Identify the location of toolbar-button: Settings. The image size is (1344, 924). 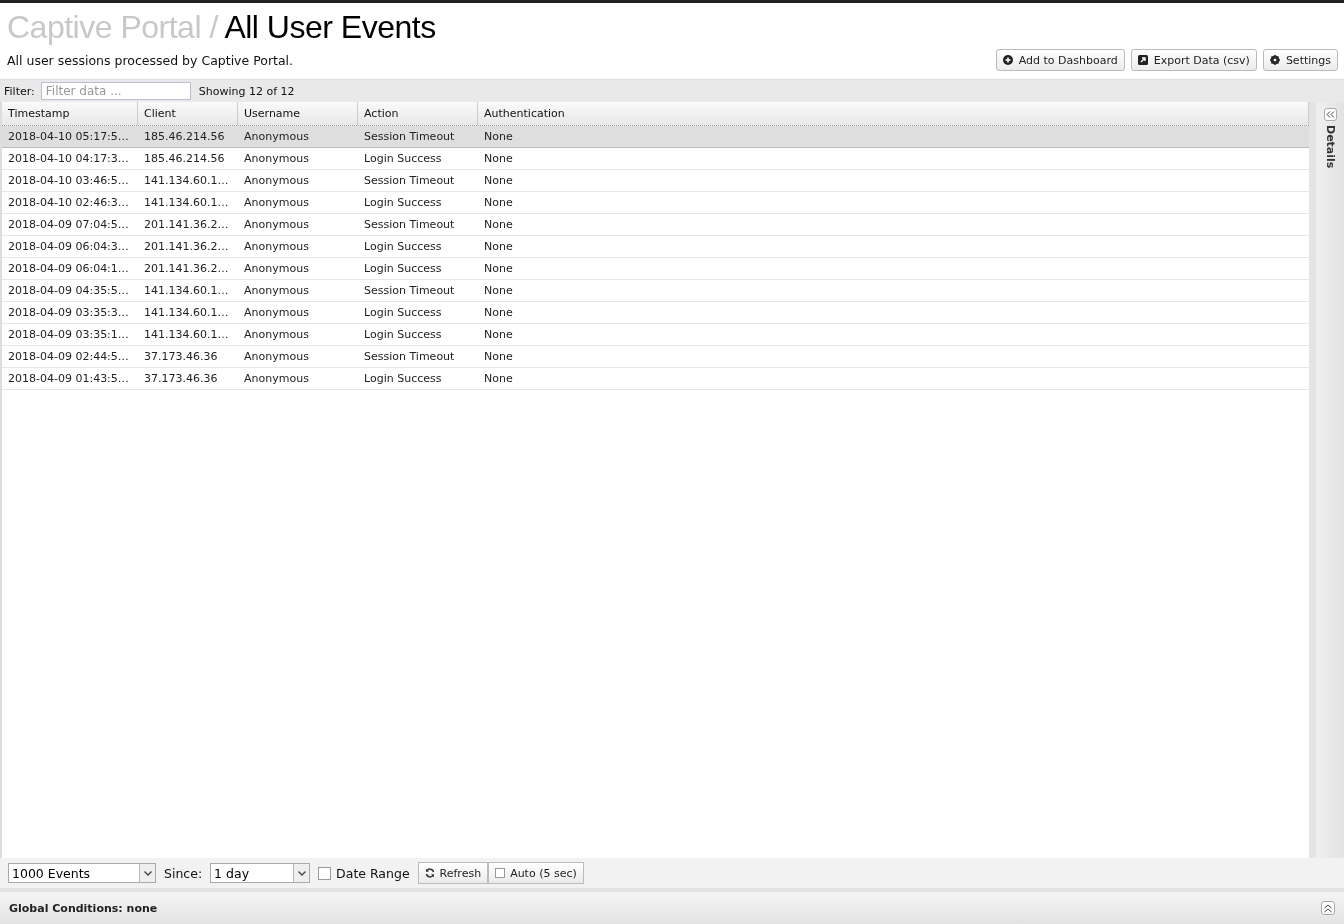
(1300, 60).